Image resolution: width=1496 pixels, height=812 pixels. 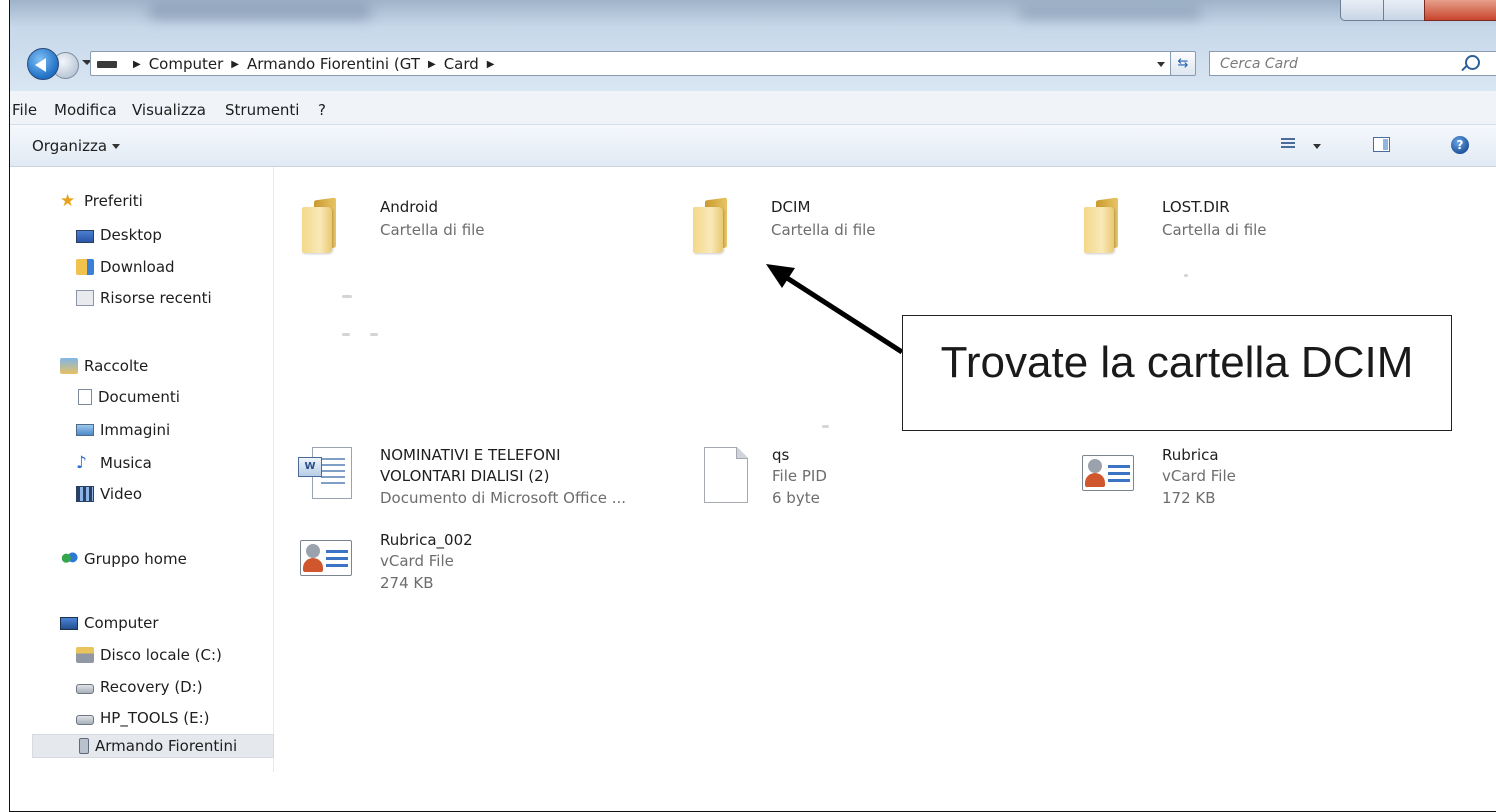 I want to click on folder-item-android: Android Cartella di file, so click(x=458, y=232).